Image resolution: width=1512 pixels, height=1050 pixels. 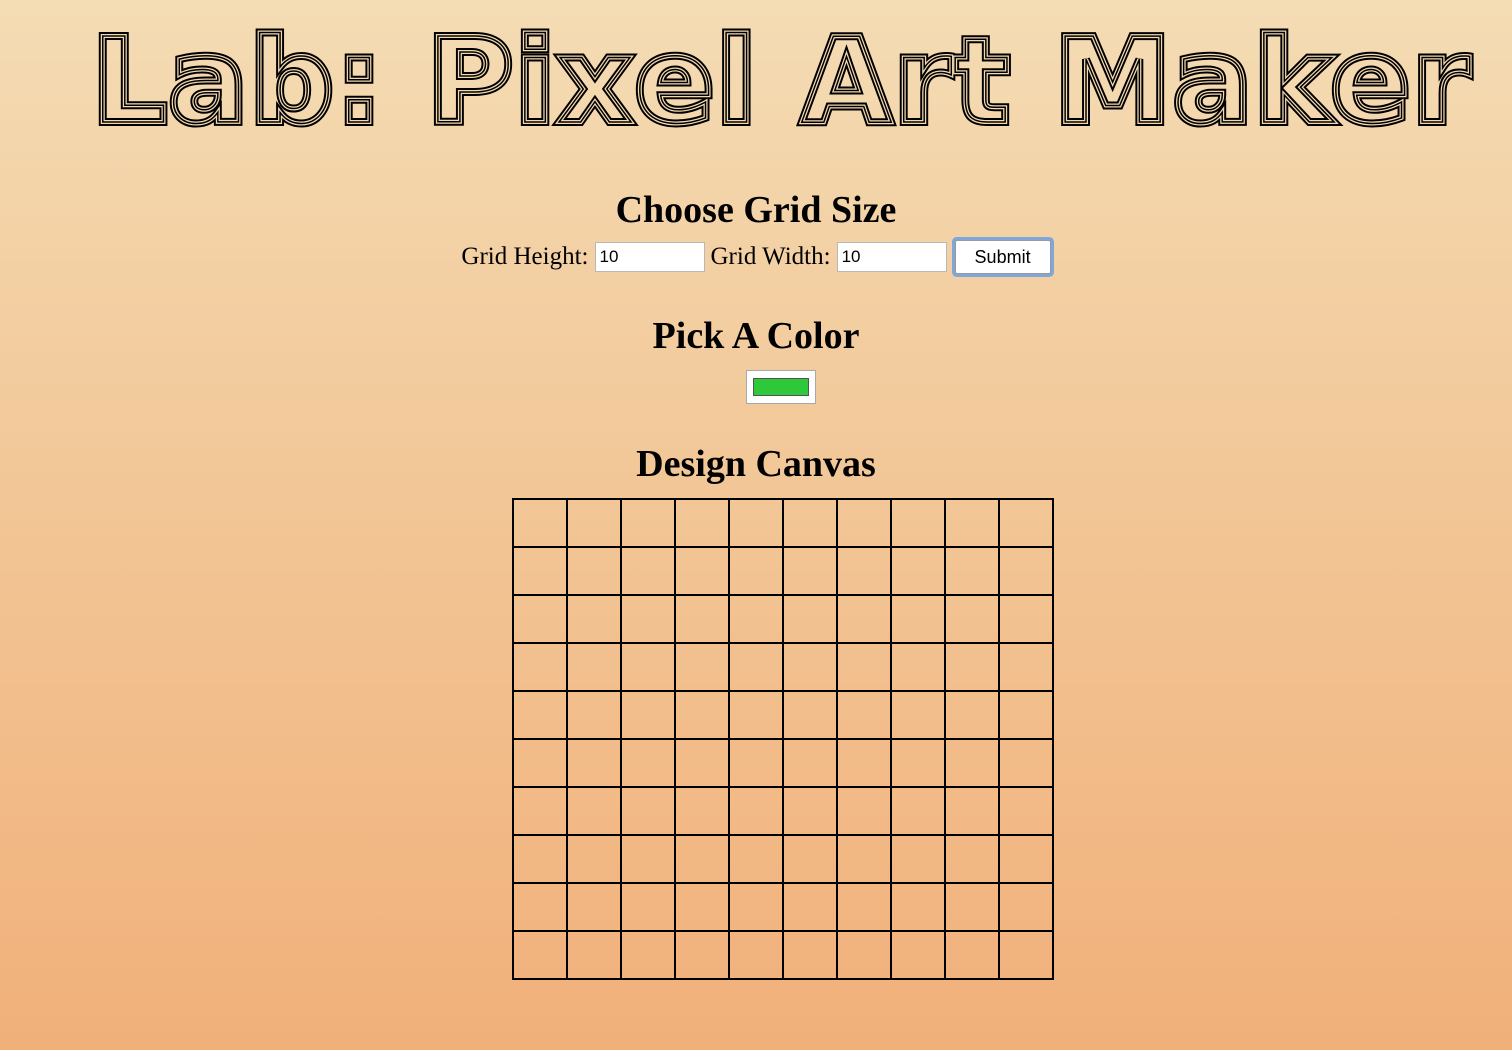 I want to click on grid-width-input, so click(x=891, y=257).